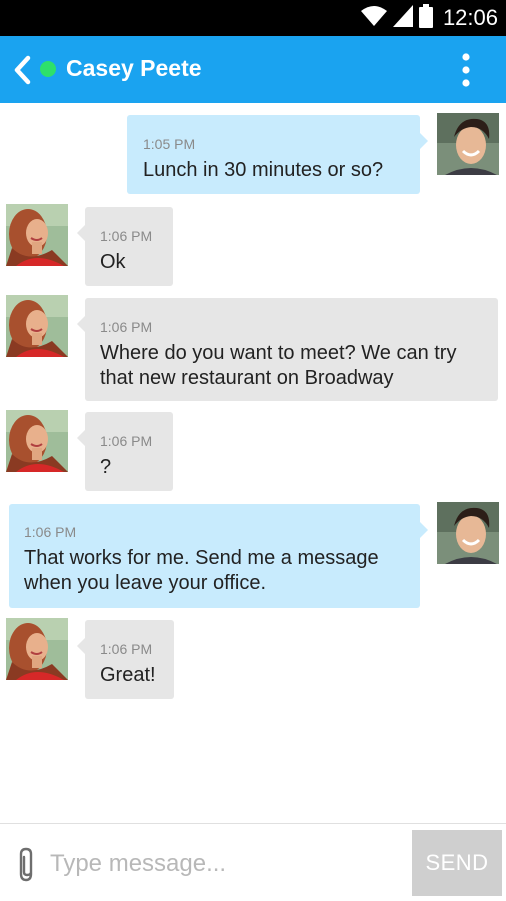 This screenshot has width=506, height=901. What do you see at coordinates (226, 864) in the screenshot?
I see `message-input` at bounding box center [226, 864].